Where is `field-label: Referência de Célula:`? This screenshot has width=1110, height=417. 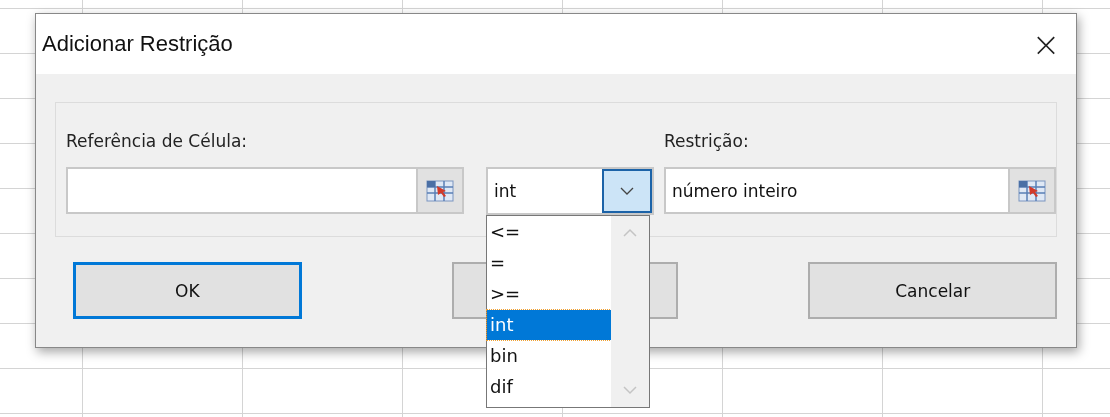
field-label: Referência de Célula: is located at coordinates (157, 142).